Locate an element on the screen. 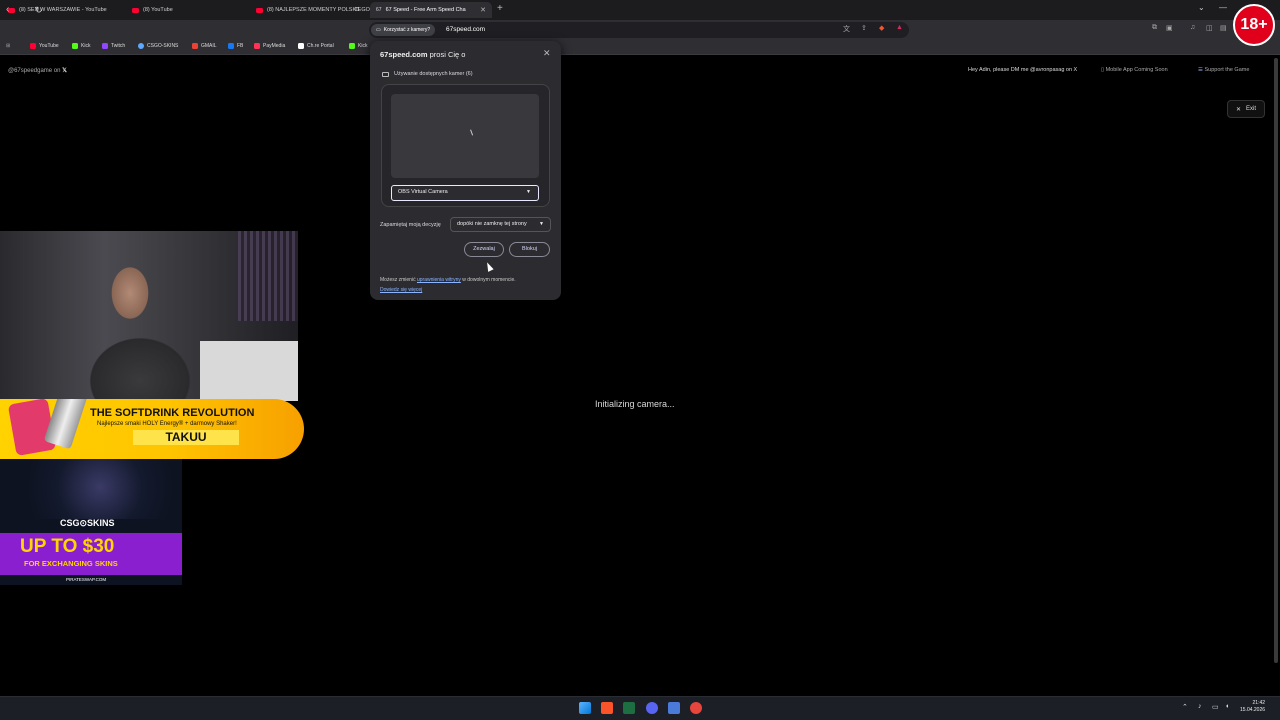 This screenshot has height=720, width=1280. streamer-webcam is located at coordinates (149, 316).